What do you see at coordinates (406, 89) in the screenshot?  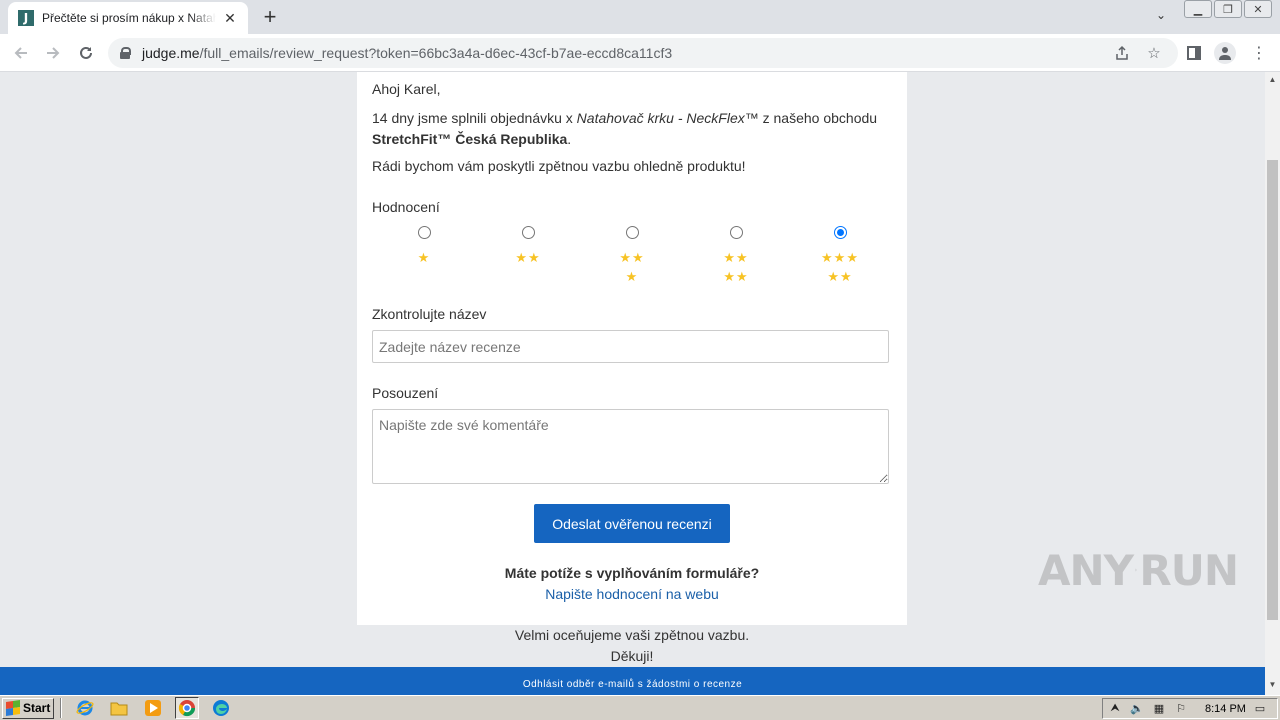 I see `greeting: Ahoj Karel,` at bounding box center [406, 89].